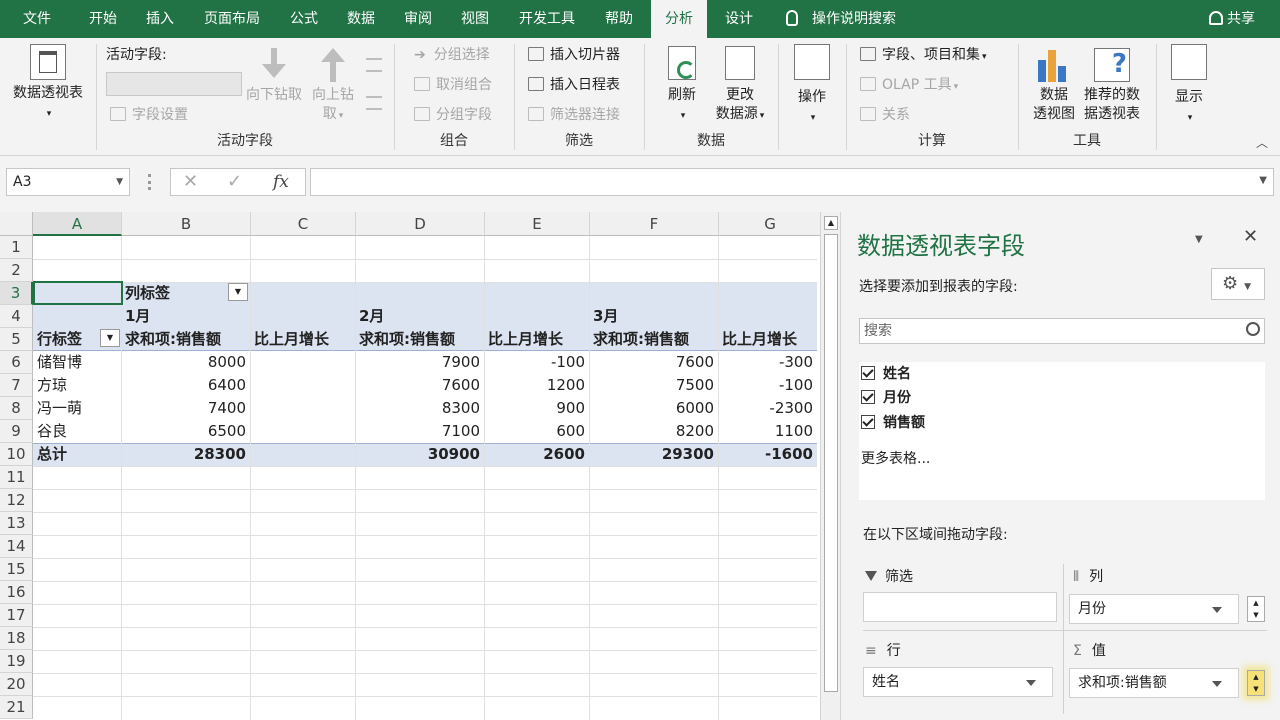 The image size is (1280, 720). Describe the element at coordinates (419, 454) in the screenshot. I see `grand-total-cell: 30900` at that location.